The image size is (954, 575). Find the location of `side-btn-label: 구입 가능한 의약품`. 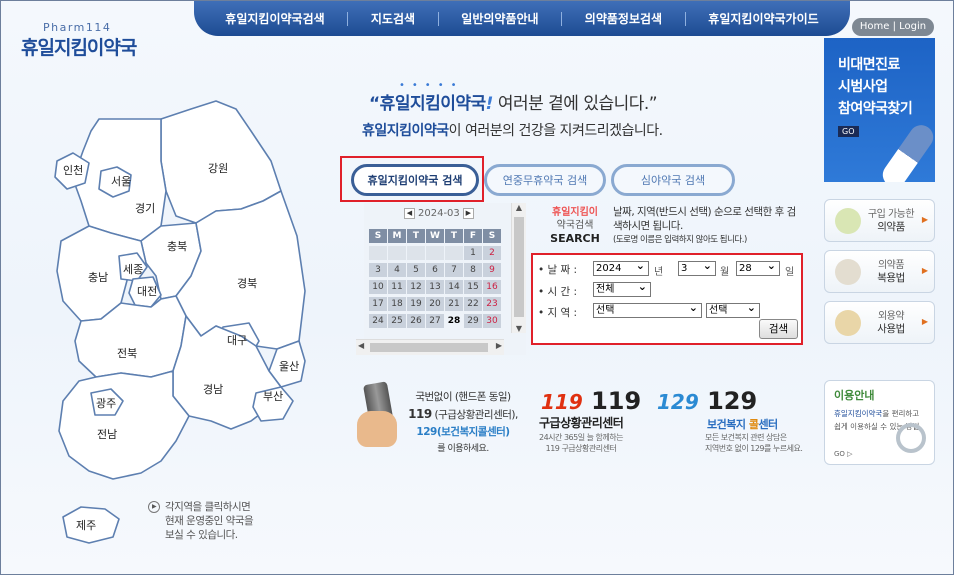

side-btn-label: 구입 가능한 의약품 is located at coordinates (891, 221).